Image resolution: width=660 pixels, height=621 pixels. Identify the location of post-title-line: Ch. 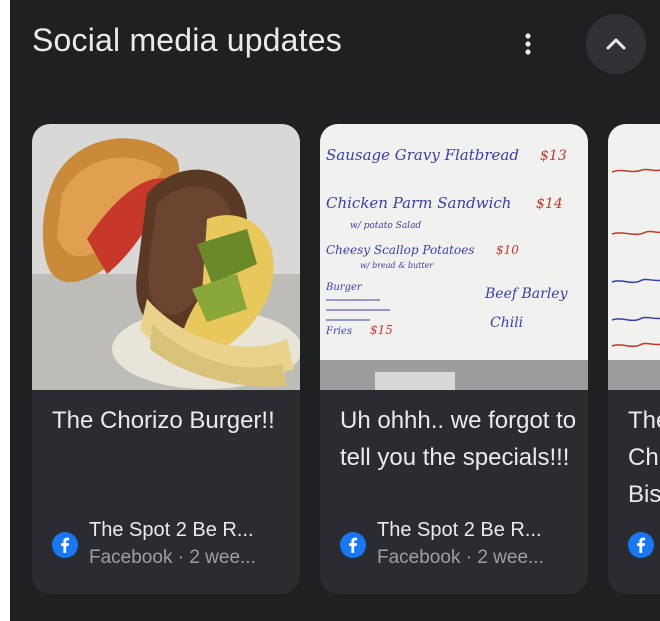
(643, 457).